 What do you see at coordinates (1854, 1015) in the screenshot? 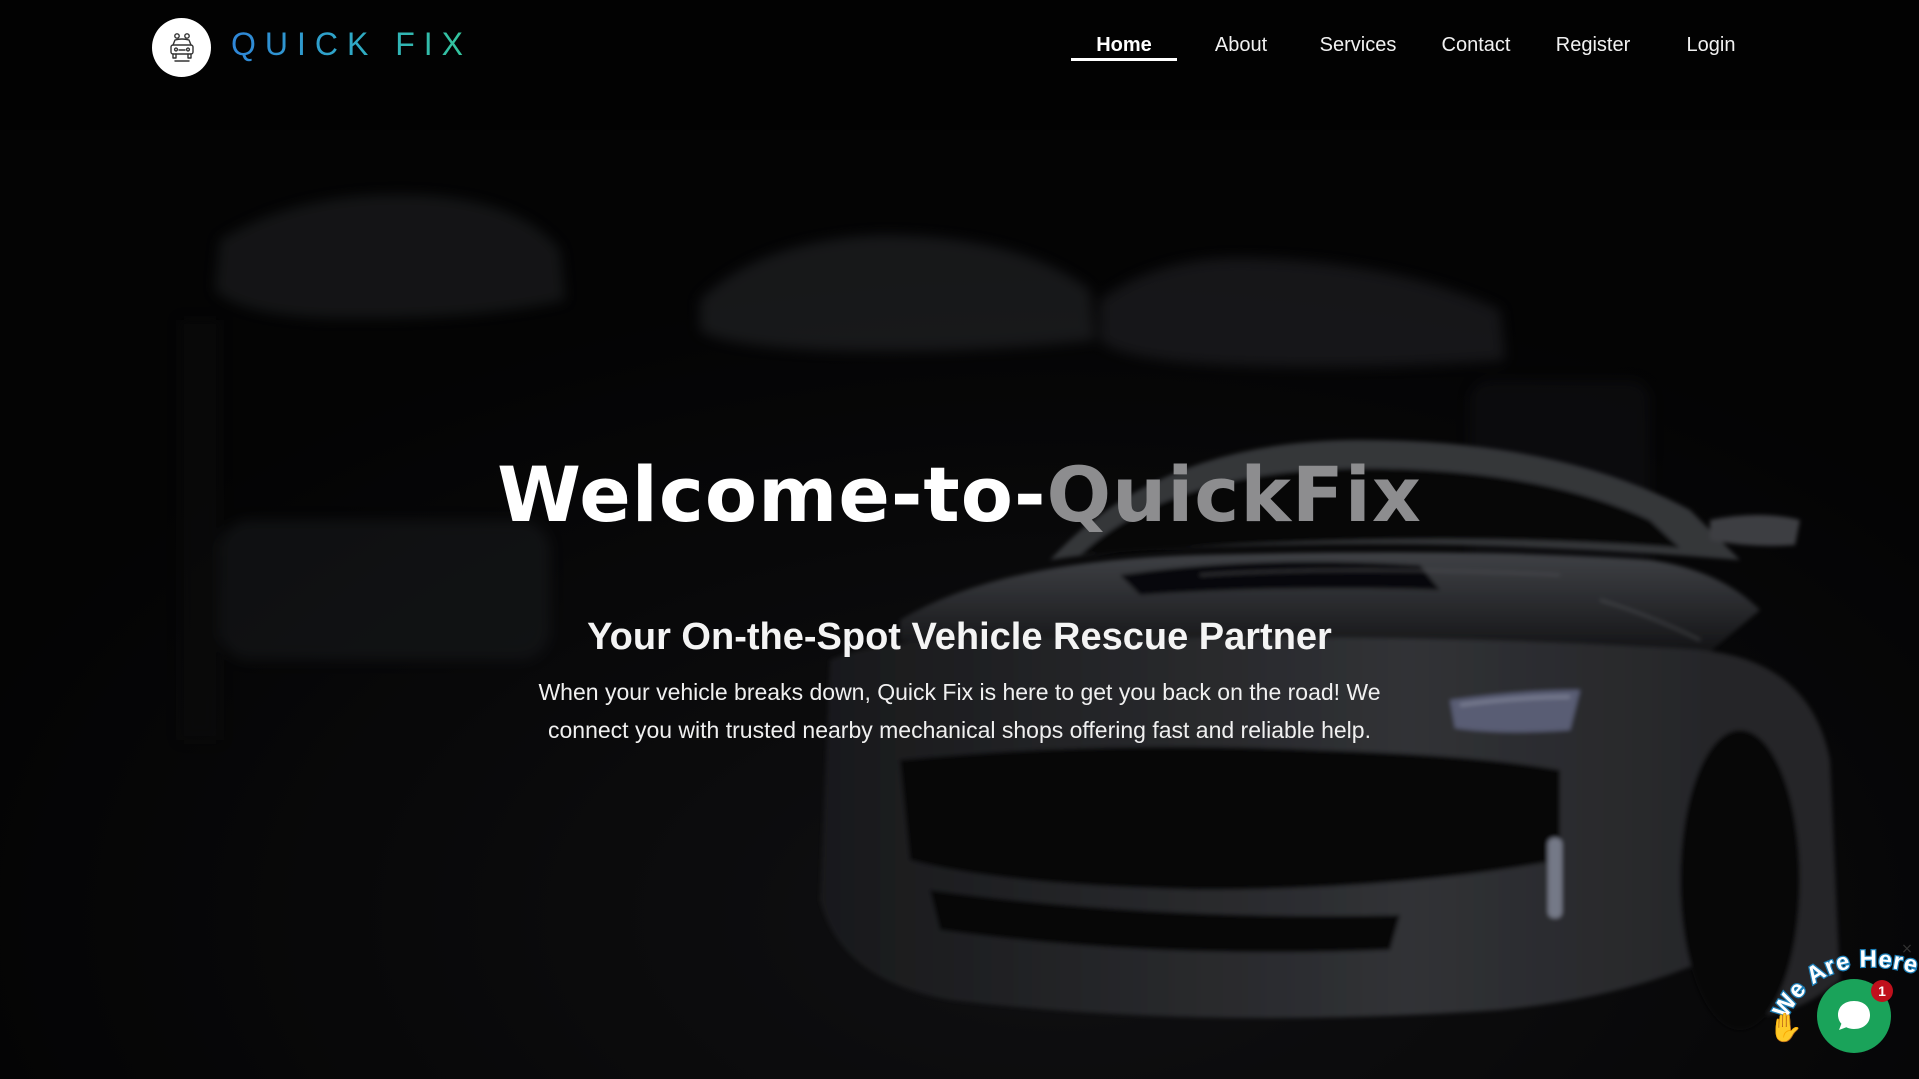
I see `chat-bubble-icon` at bounding box center [1854, 1015].